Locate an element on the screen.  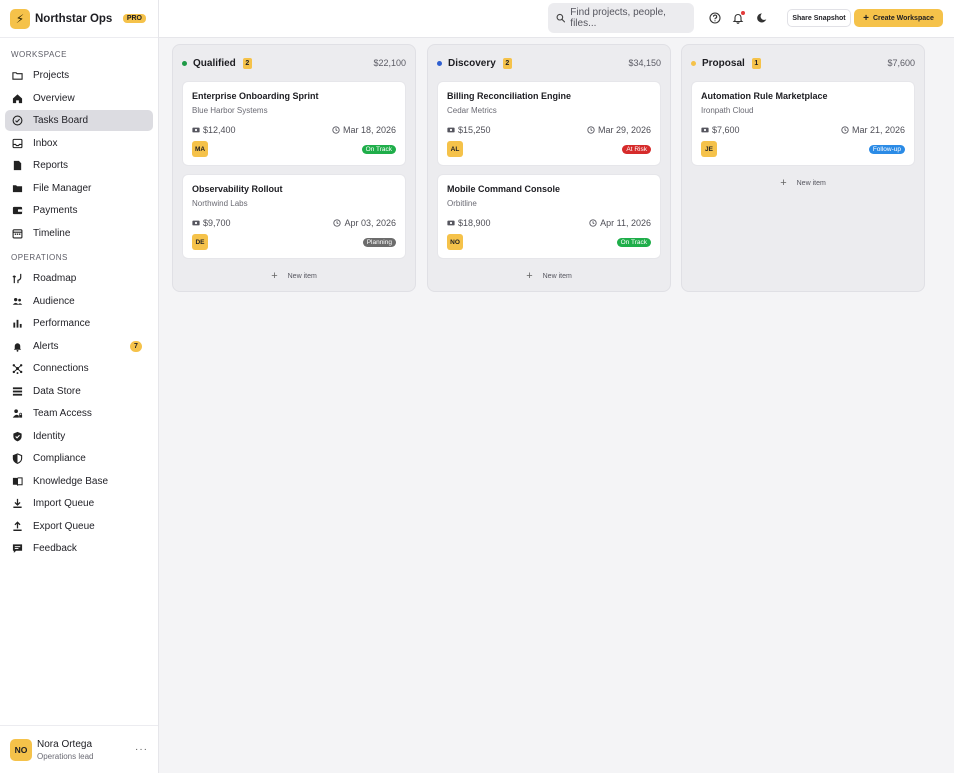
sidebar-item-data-store: Data Store is located at coordinates (79, 391).